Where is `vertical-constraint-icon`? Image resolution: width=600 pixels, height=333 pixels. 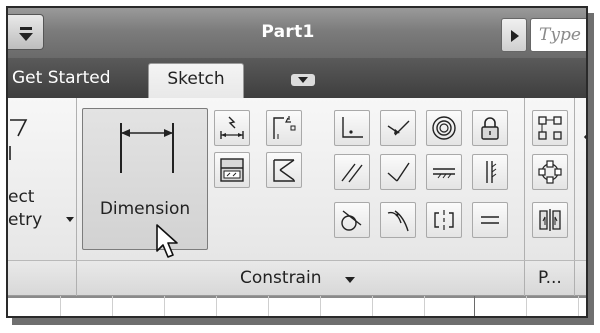 vertical-constraint-icon is located at coordinates (491, 172).